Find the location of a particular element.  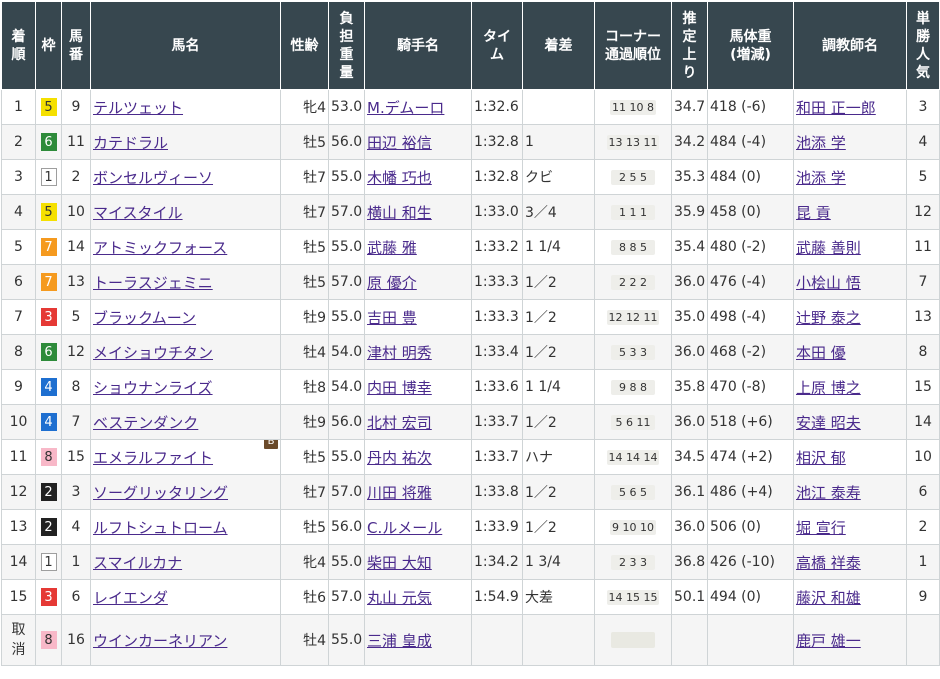

last3f-cell: 34.5 is located at coordinates (689, 457).